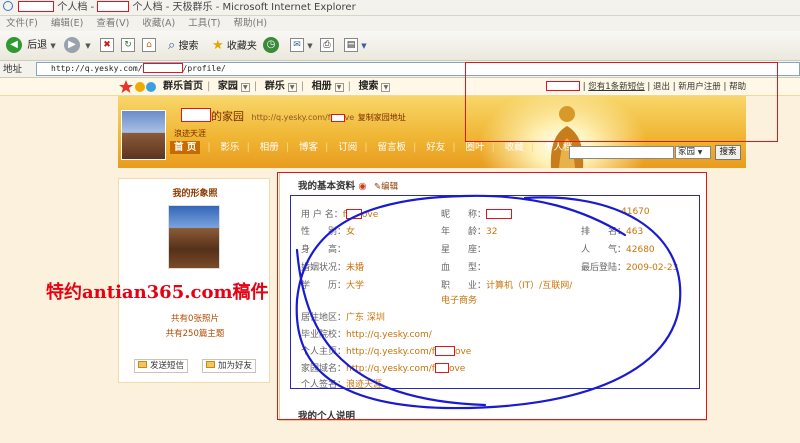  What do you see at coordinates (621, 152) in the screenshot?
I see `search-input` at bounding box center [621, 152].